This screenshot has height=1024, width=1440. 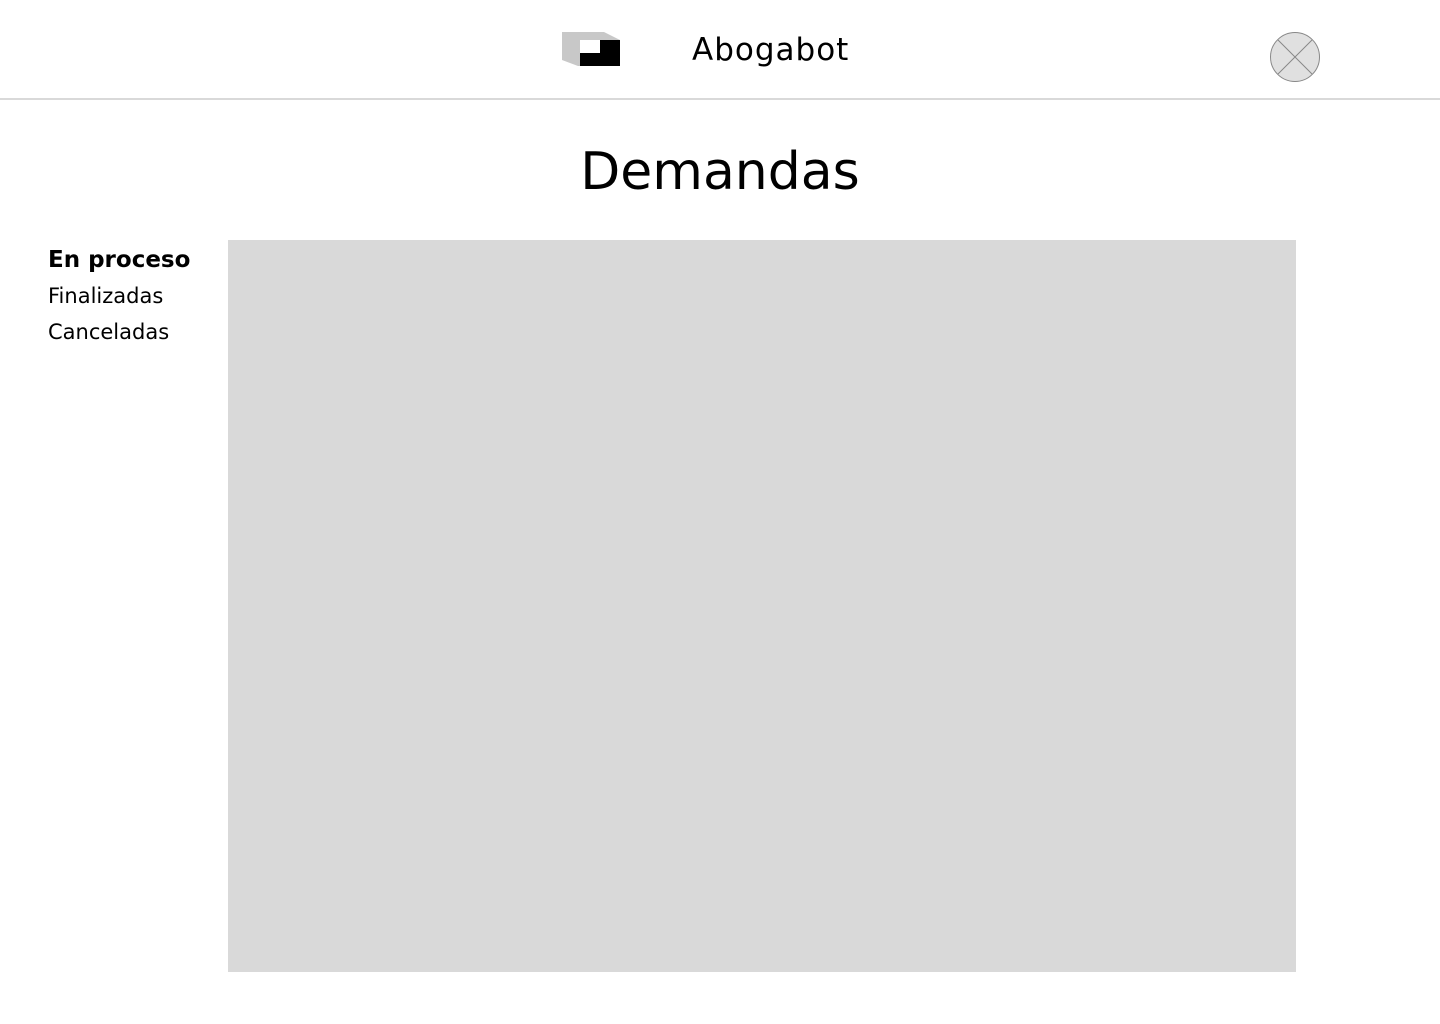 I want to click on demand-status-nav: En proceso Finalizadas Canceladas, so click(x=133, y=296).